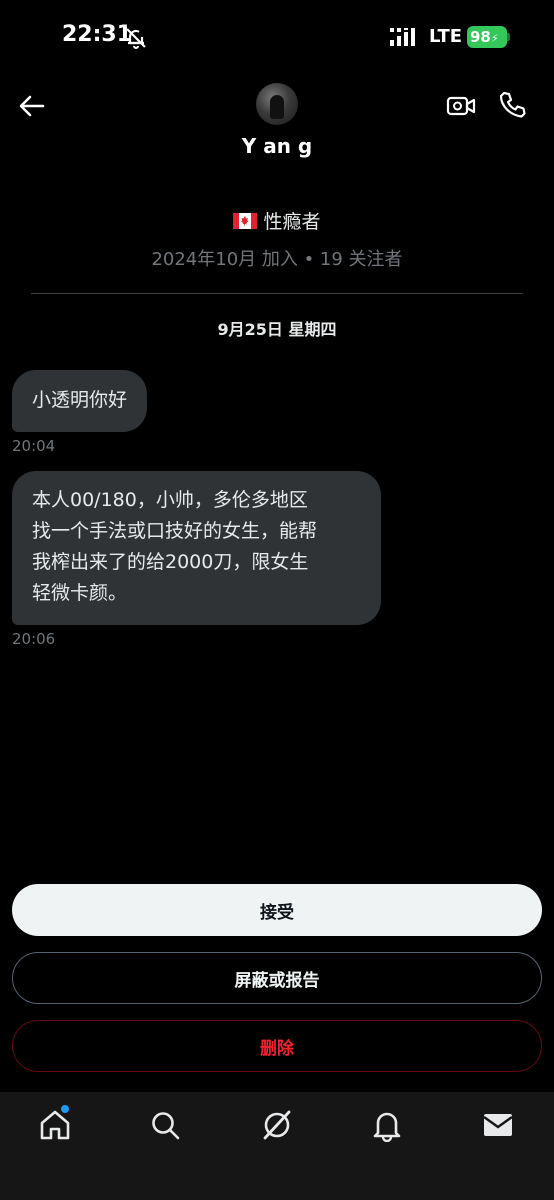  I want to click on phone-icon, so click(512, 105).